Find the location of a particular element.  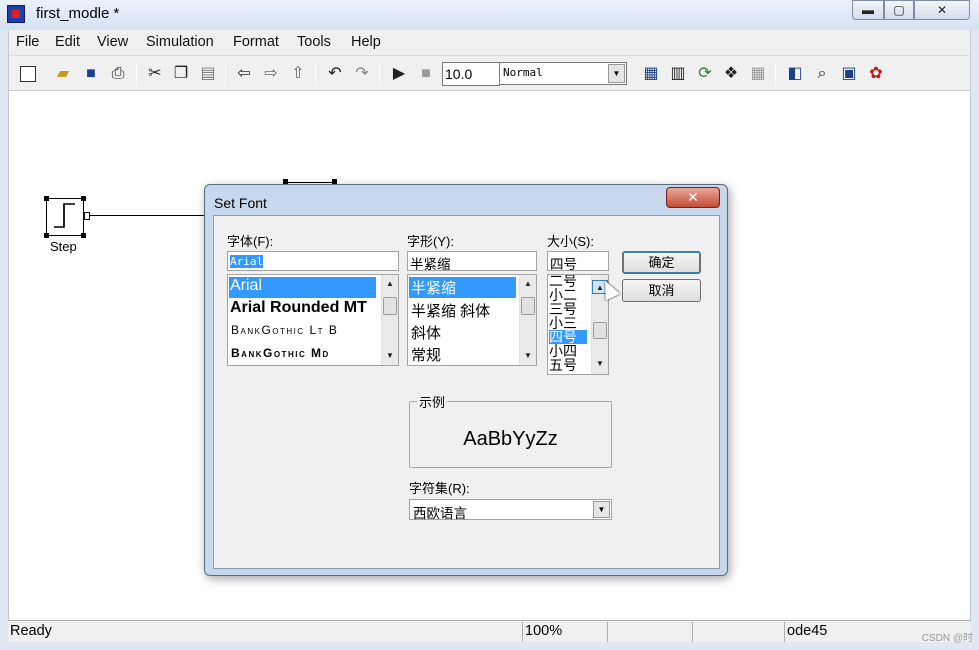

cut-icon: ✂ is located at coordinates (155, 74).